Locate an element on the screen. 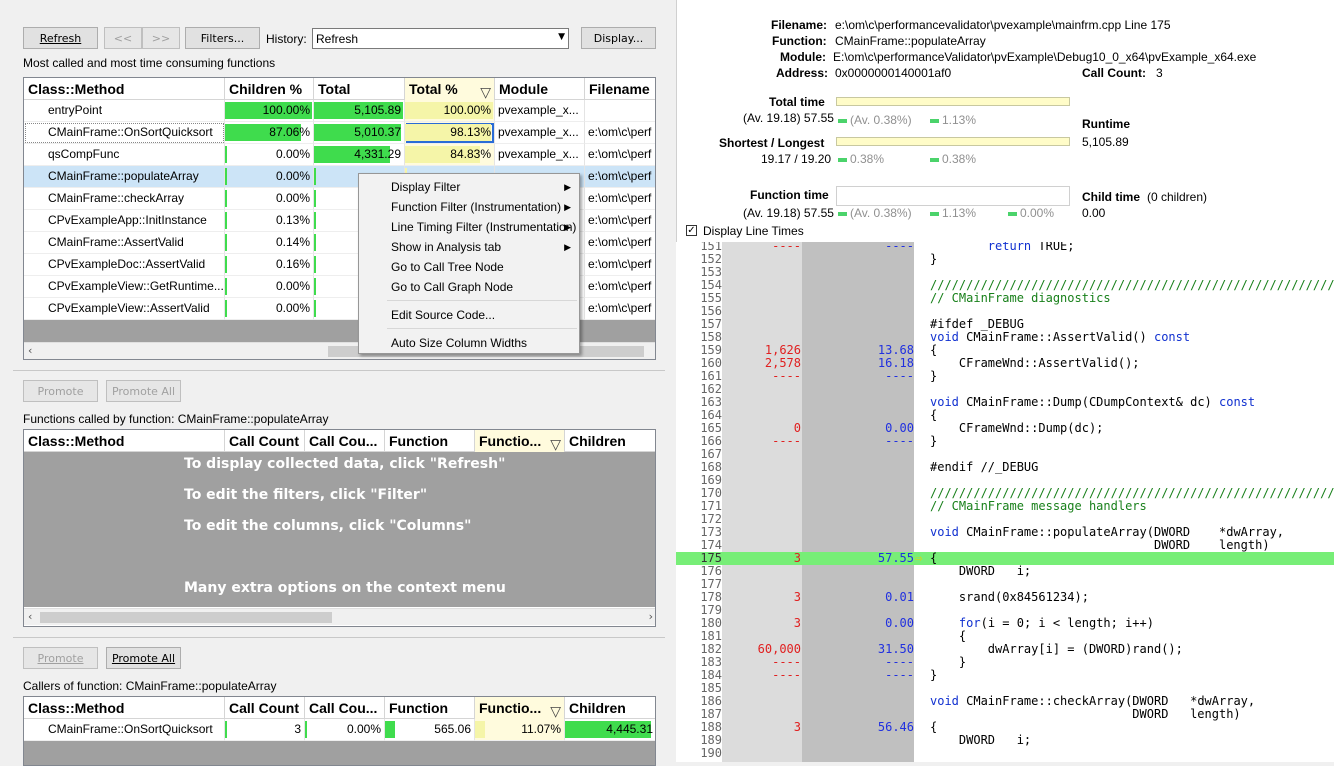 This screenshot has height=766, width=1334. total-time-label: Total time is located at coordinates (797, 102).